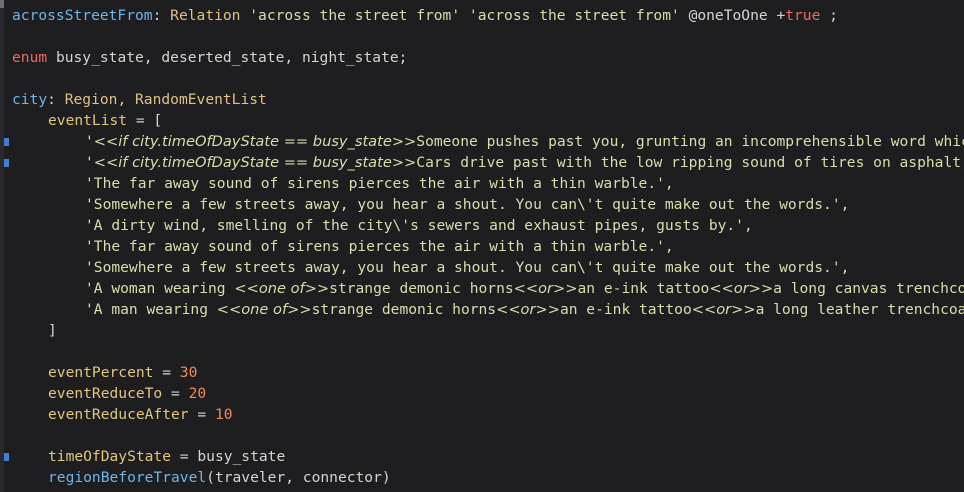 The height and width of the screenshot is (492, 964). What do you see at coordinates (101, 372) in the screenshot?
I see `property-name: eventPercent` at bounding box center [101, 372].